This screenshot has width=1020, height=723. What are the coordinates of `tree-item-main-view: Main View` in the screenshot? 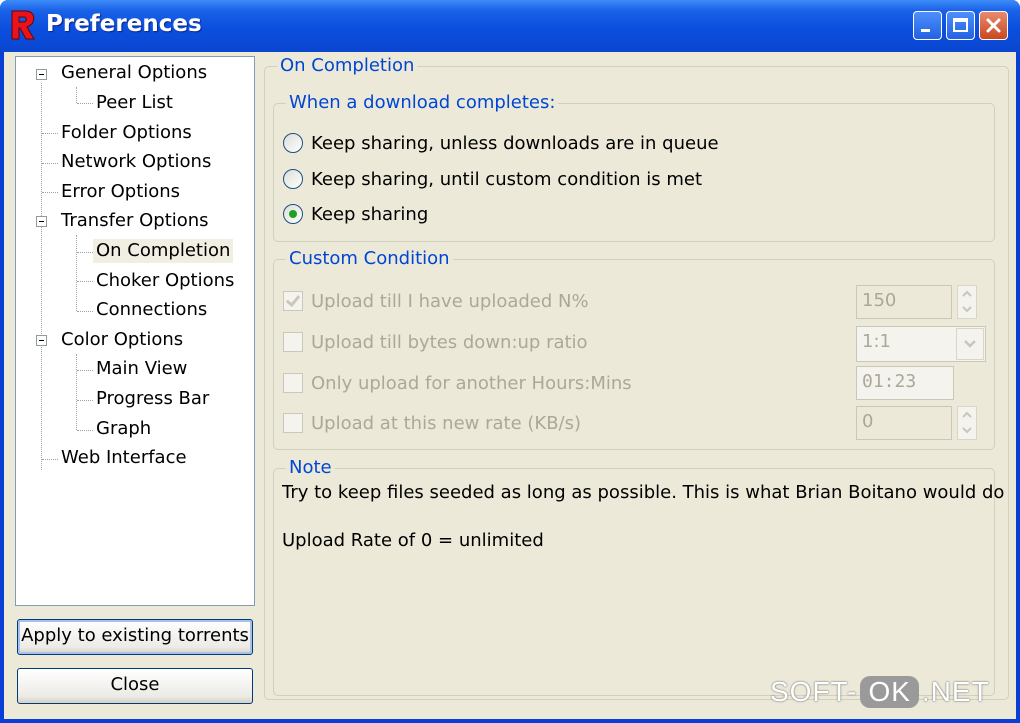 It's located at (141, 369).